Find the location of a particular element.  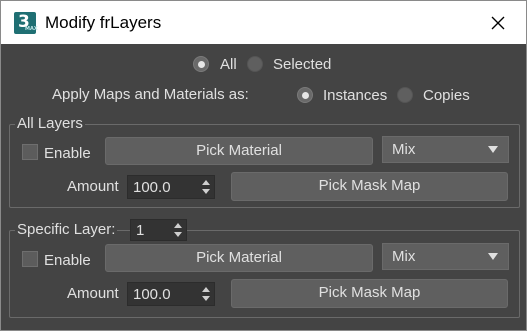

specific-layer-pick-mask-button: Pick Mask Map is located at coordinates (369, 293).